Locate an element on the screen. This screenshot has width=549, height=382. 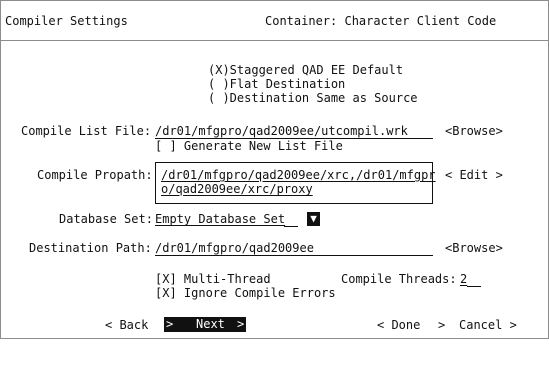
next-left-arrow-icon: > is located at coordinates (170, 324).